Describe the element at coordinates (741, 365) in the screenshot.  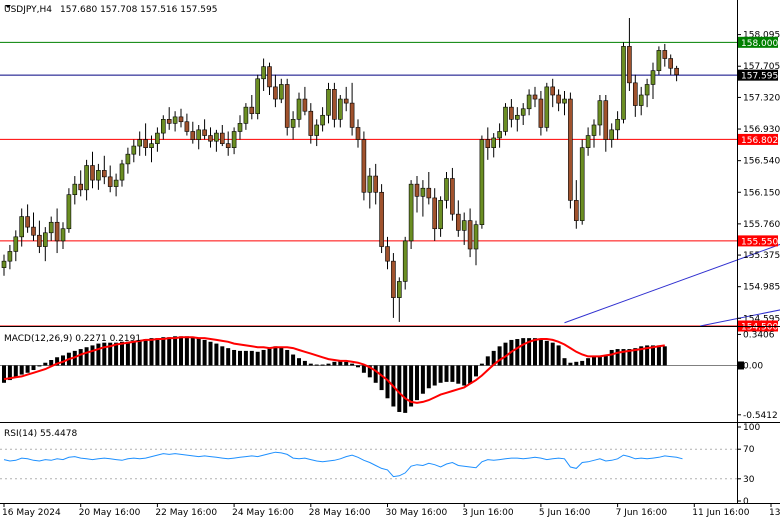
I see `macd-current-marker` at that location.